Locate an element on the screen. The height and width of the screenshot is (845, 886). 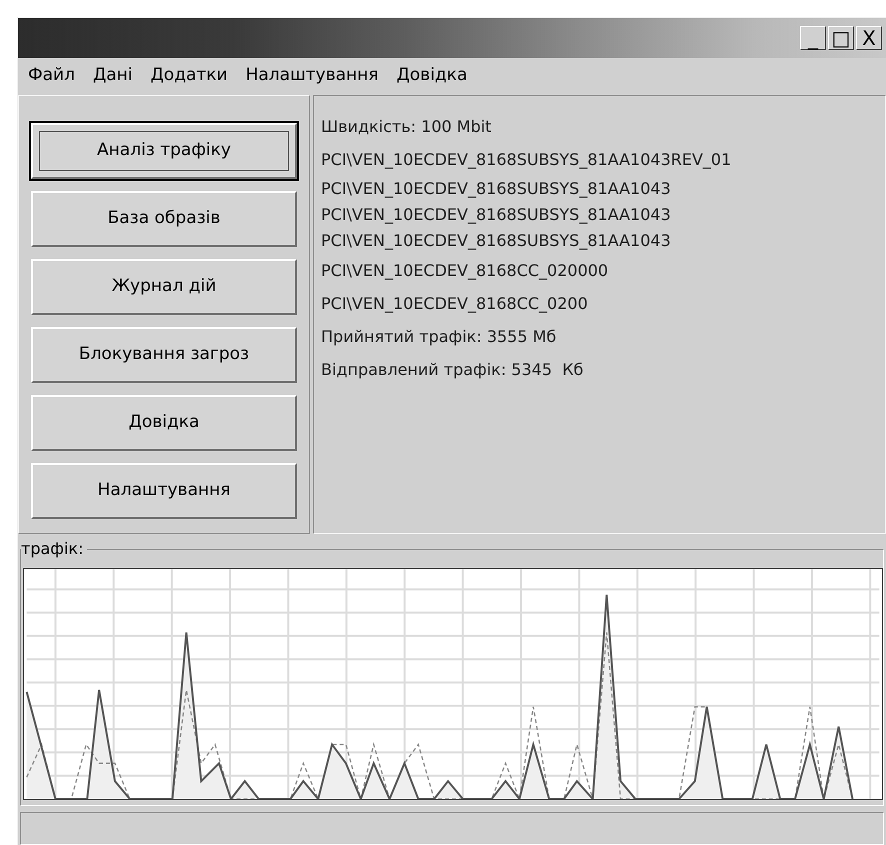
info-line: PCI\VEN_10ECDEV_8168SUBSYS_81AA1043REV_01 is located at coordinates (526, 160).